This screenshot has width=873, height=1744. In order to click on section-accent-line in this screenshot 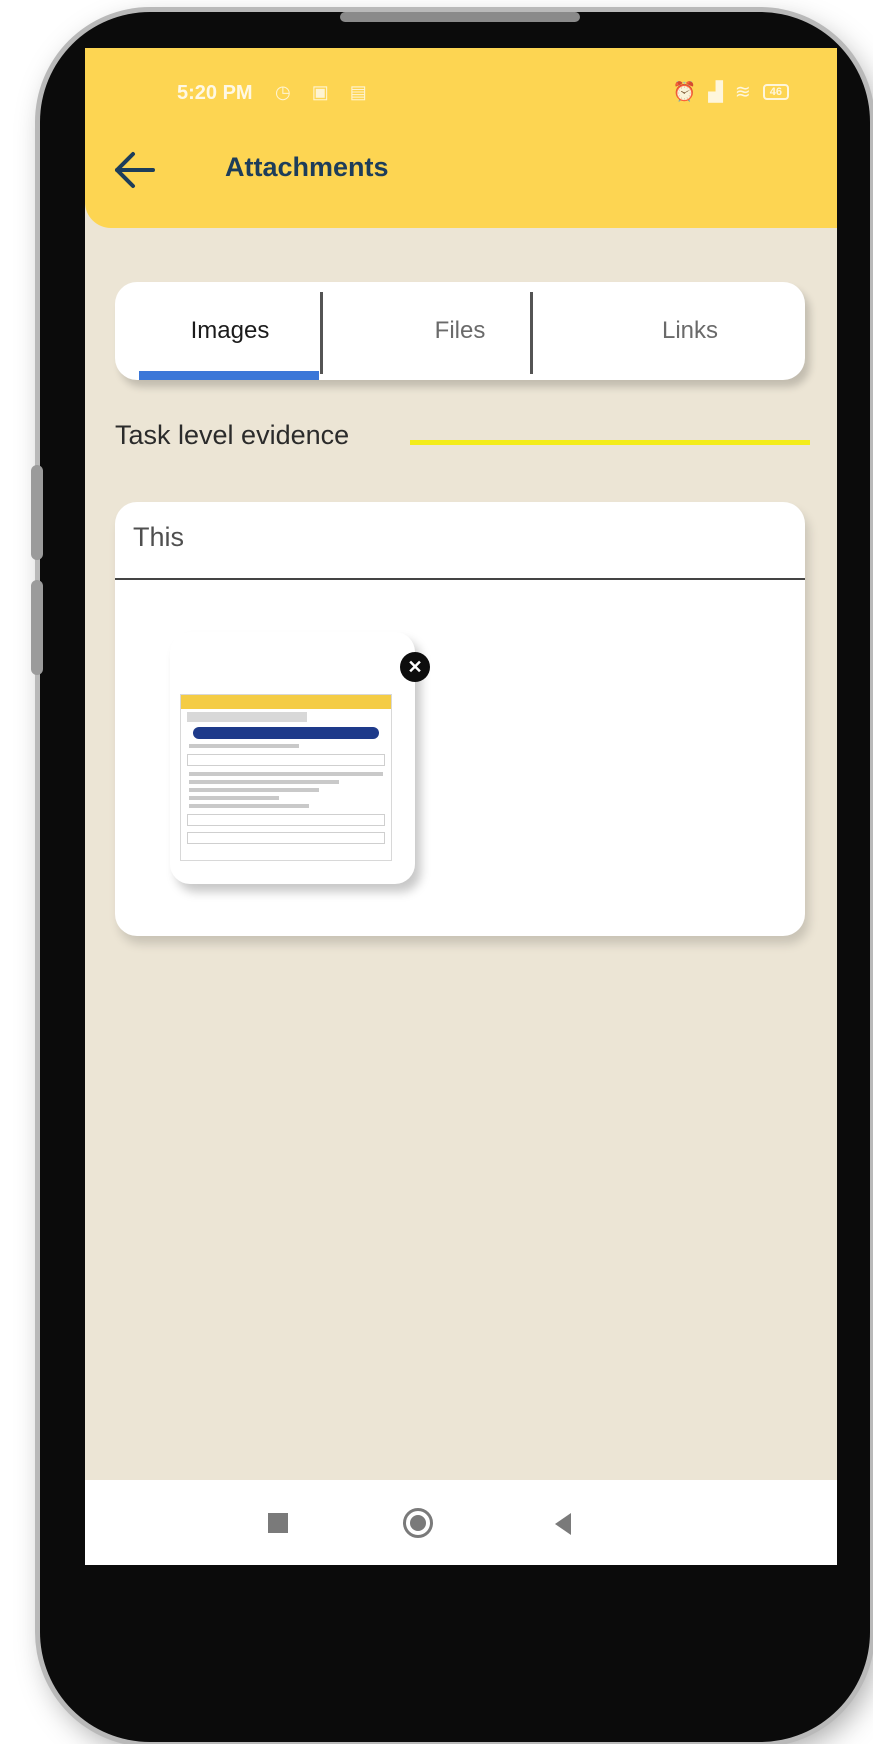, I will do `click(610, 442)`.